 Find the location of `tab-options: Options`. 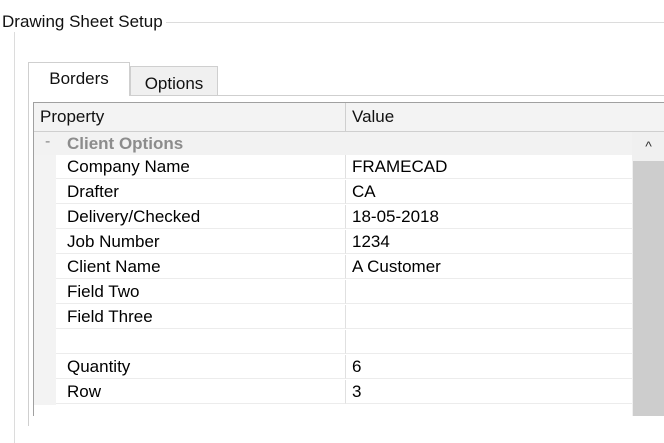

tab-options: Options is located at coordinates (174, 81).